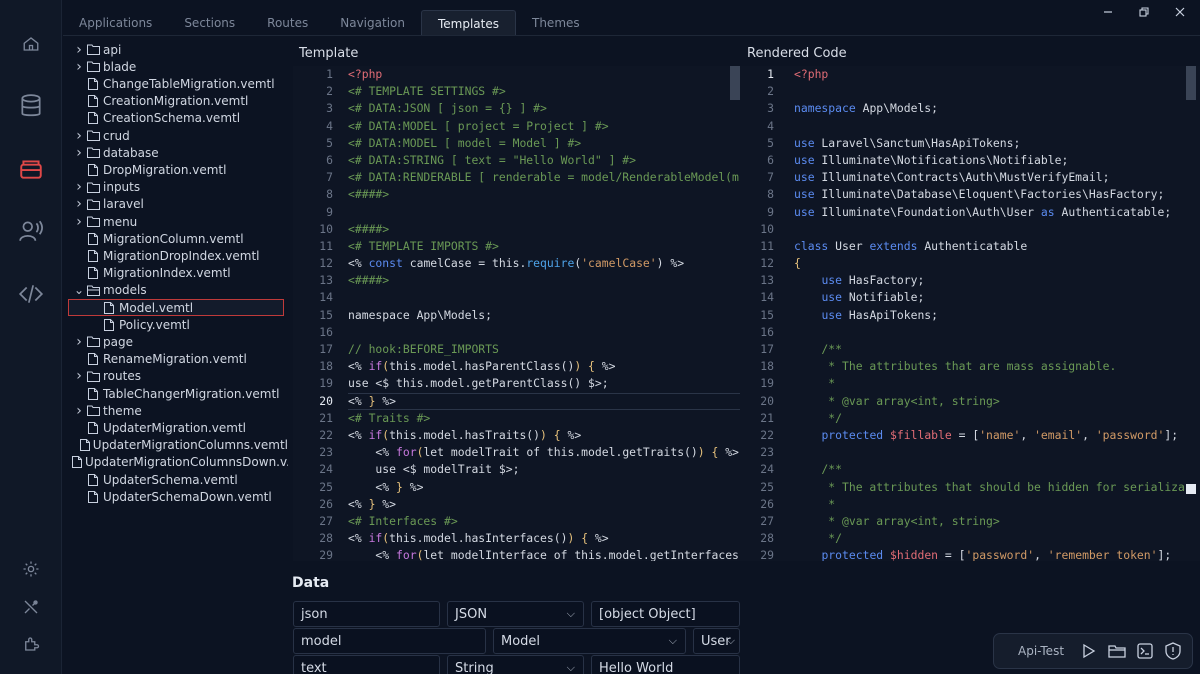  What do you see at coordinates (989, 246) in the screenshot?
I see `code-line: class User extends Authenticatable` at bounding box center [989, 246].